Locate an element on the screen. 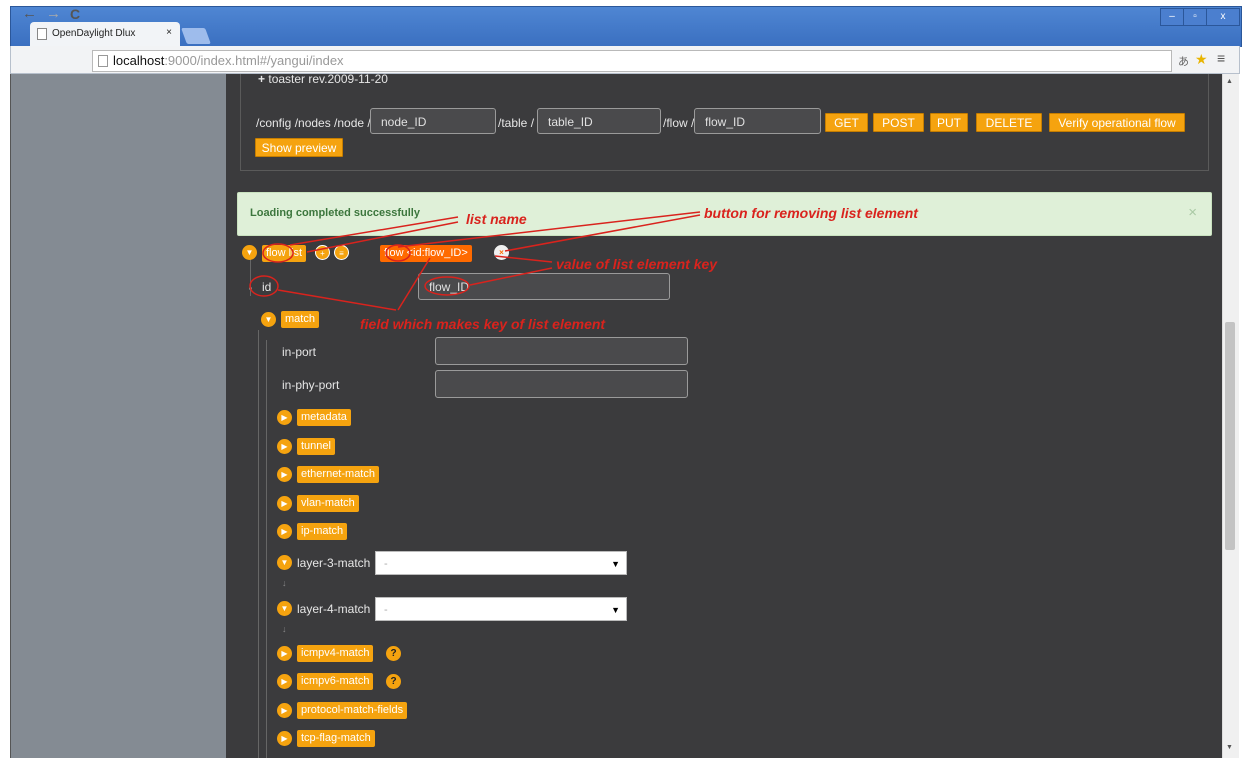 Image resolution: width=1245 pixels, height=758 pixels. annotation-key-field: field which makes key of list element is located at coordinates (483, 324).